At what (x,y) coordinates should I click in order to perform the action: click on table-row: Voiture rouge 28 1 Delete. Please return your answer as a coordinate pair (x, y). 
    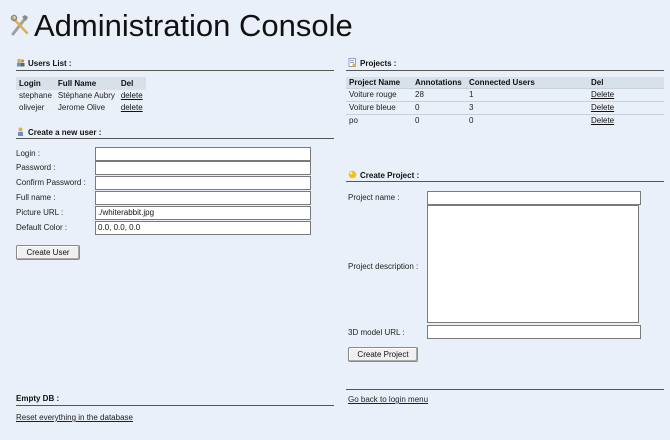
    Looking at the image, I should click on (505, 95).